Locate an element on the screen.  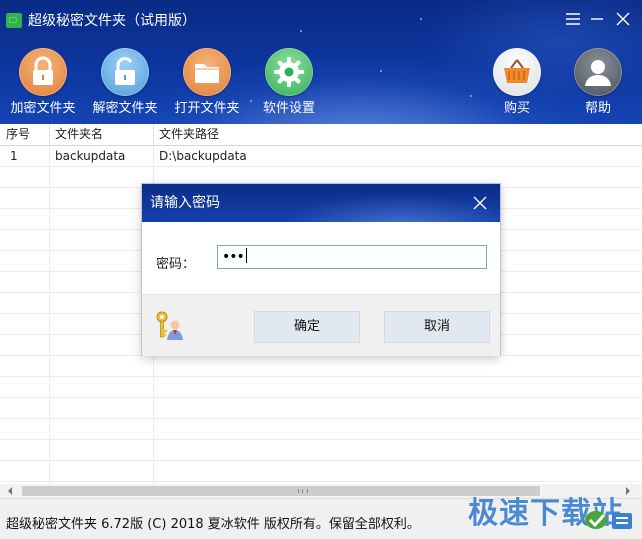
encrypt-folder-button: 加密文件夹 is located at coordinates (43, 85).